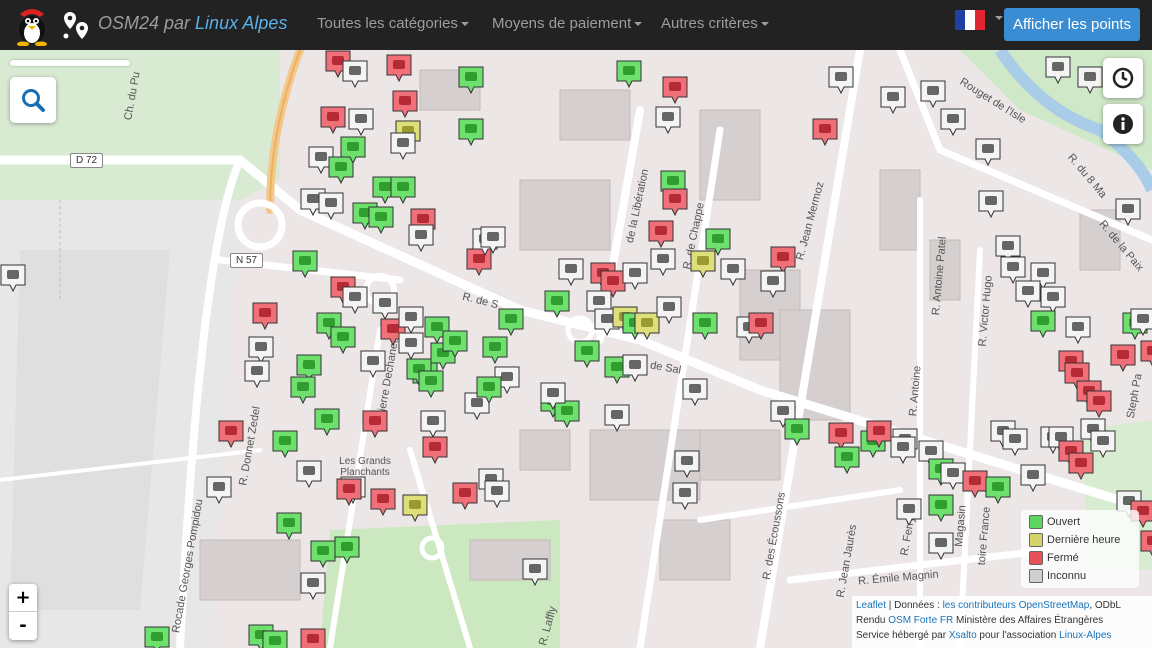 This screenshot has height=648, width=1152. I want to click on info-button, so click(1123, 124).